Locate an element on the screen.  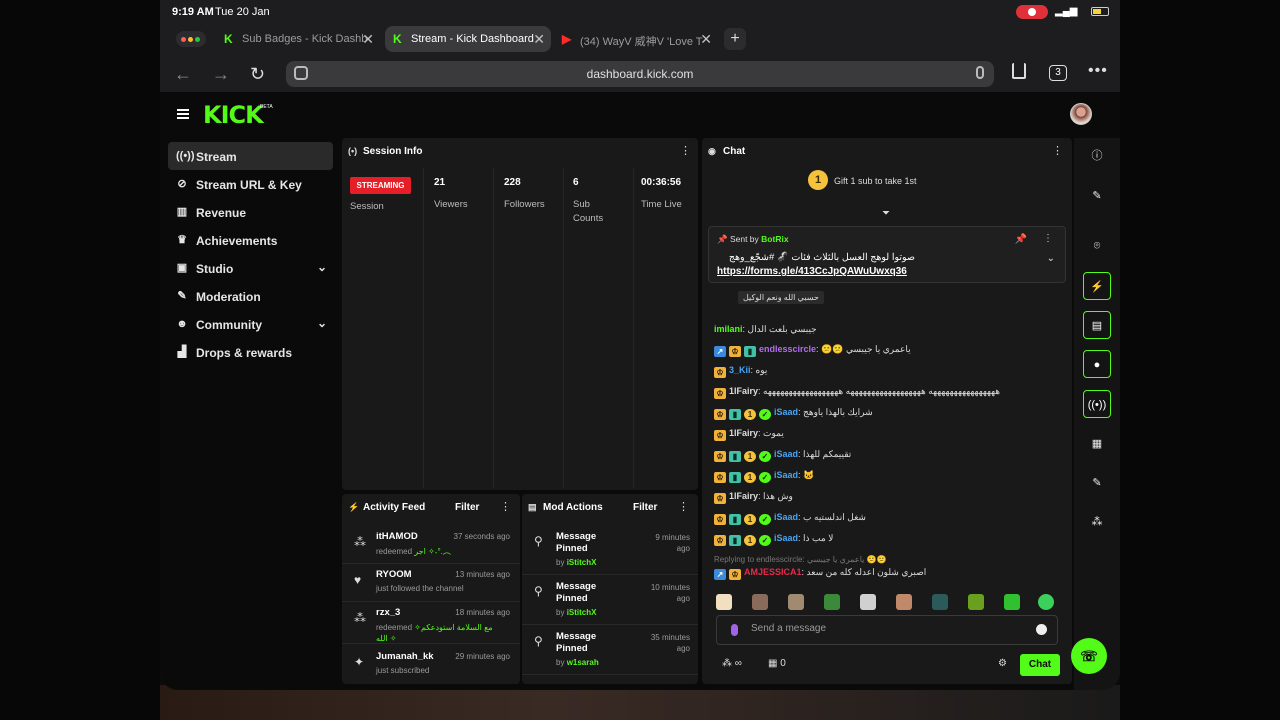
chat-username: endlesscircle is located at coordinates (787, 349).